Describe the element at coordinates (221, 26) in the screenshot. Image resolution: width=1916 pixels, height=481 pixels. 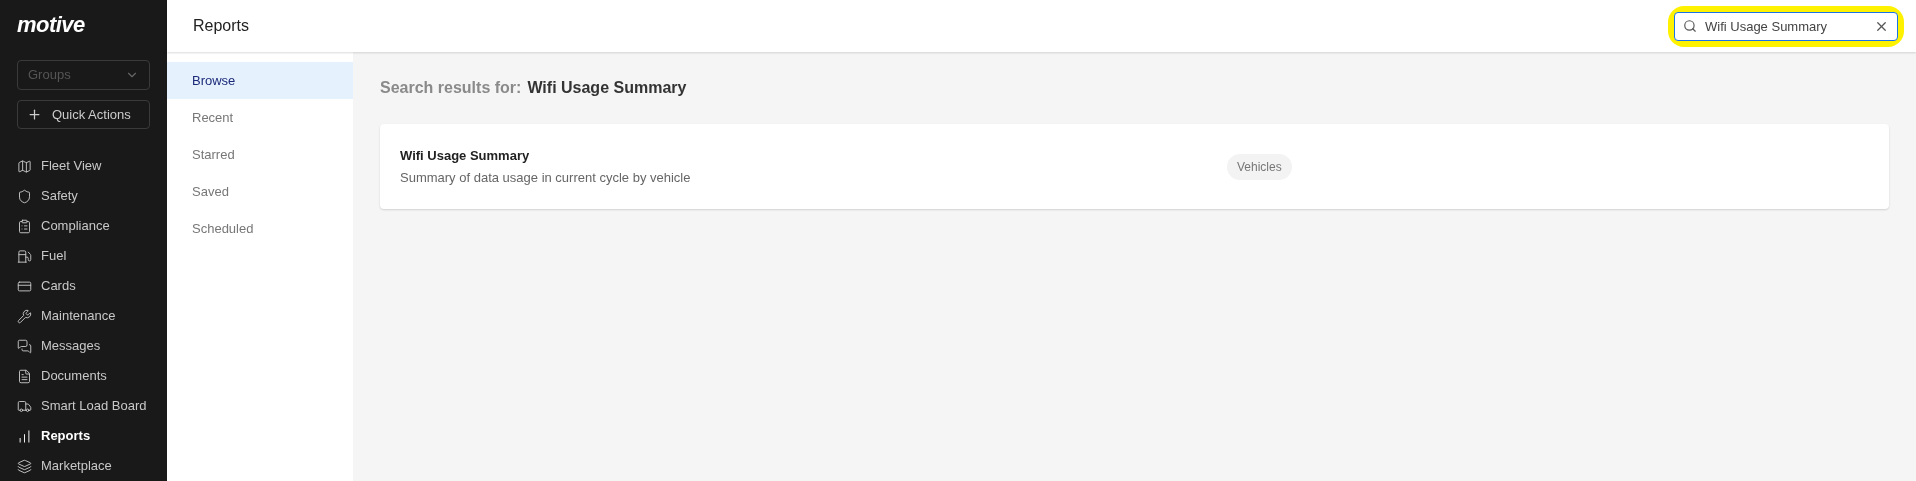
I see `page-title: Reports` at that location.